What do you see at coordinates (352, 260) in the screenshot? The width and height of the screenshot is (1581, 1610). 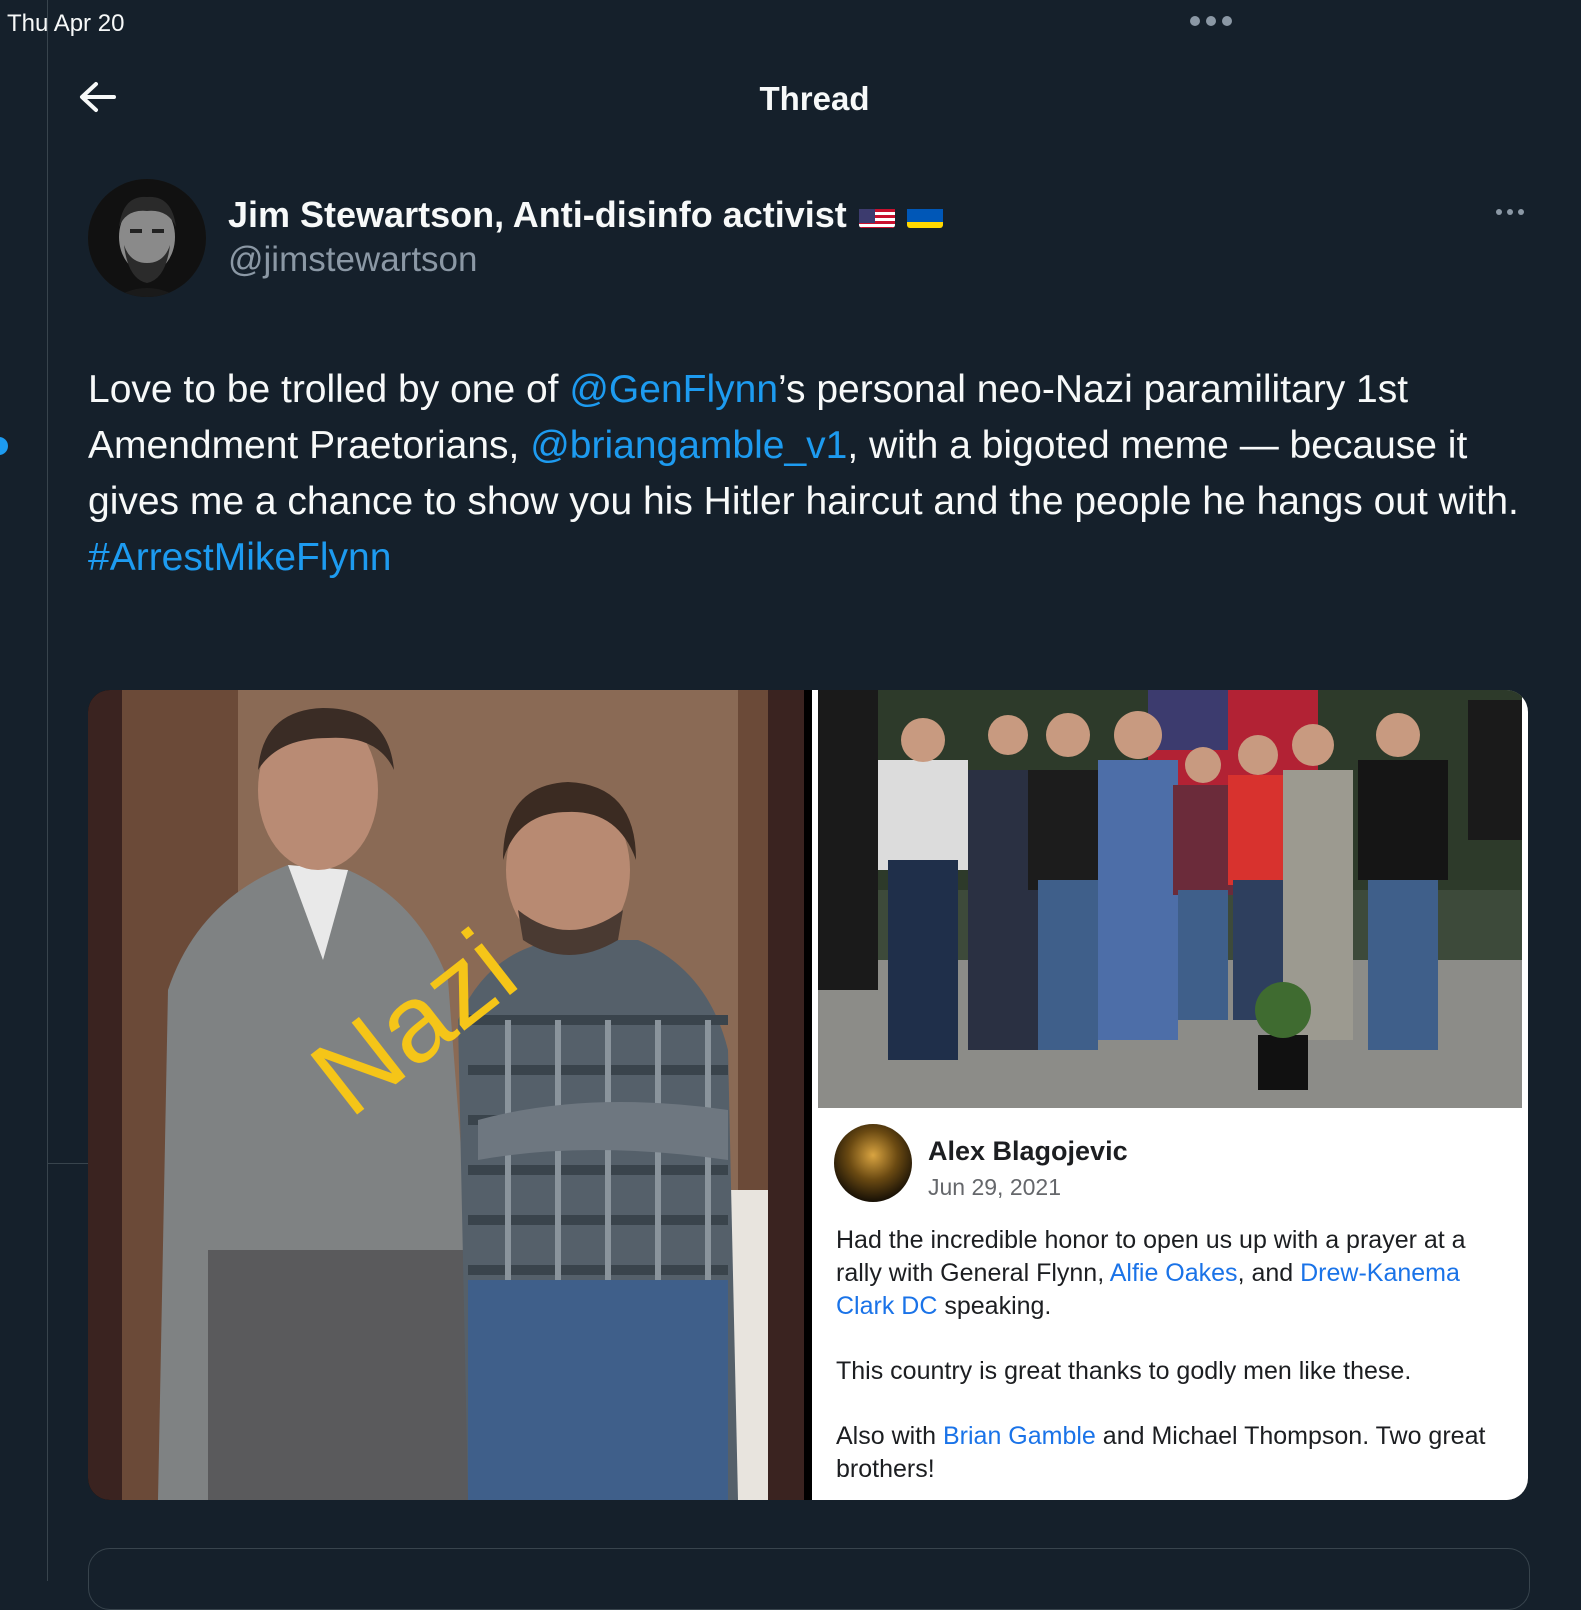 I see `author-handle: @jimstewartson` at bounding box center [352, 260].